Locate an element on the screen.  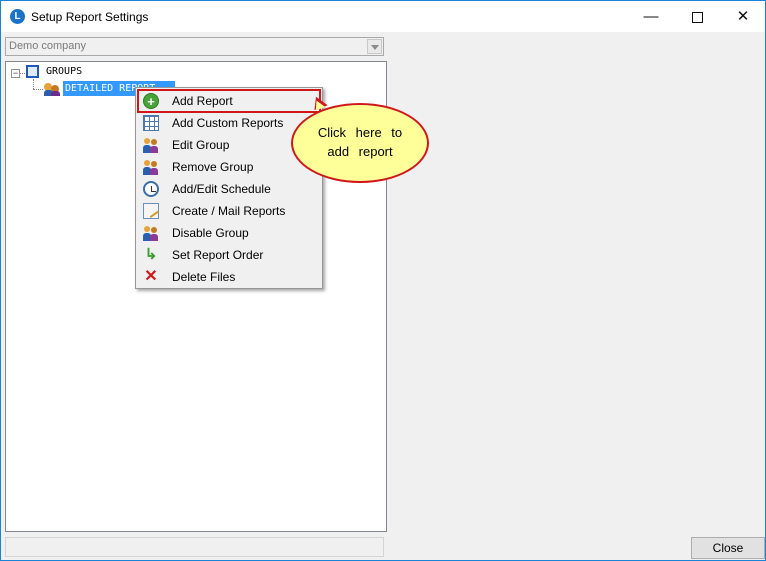
maximize-icon is located at coordinates (697, 17).